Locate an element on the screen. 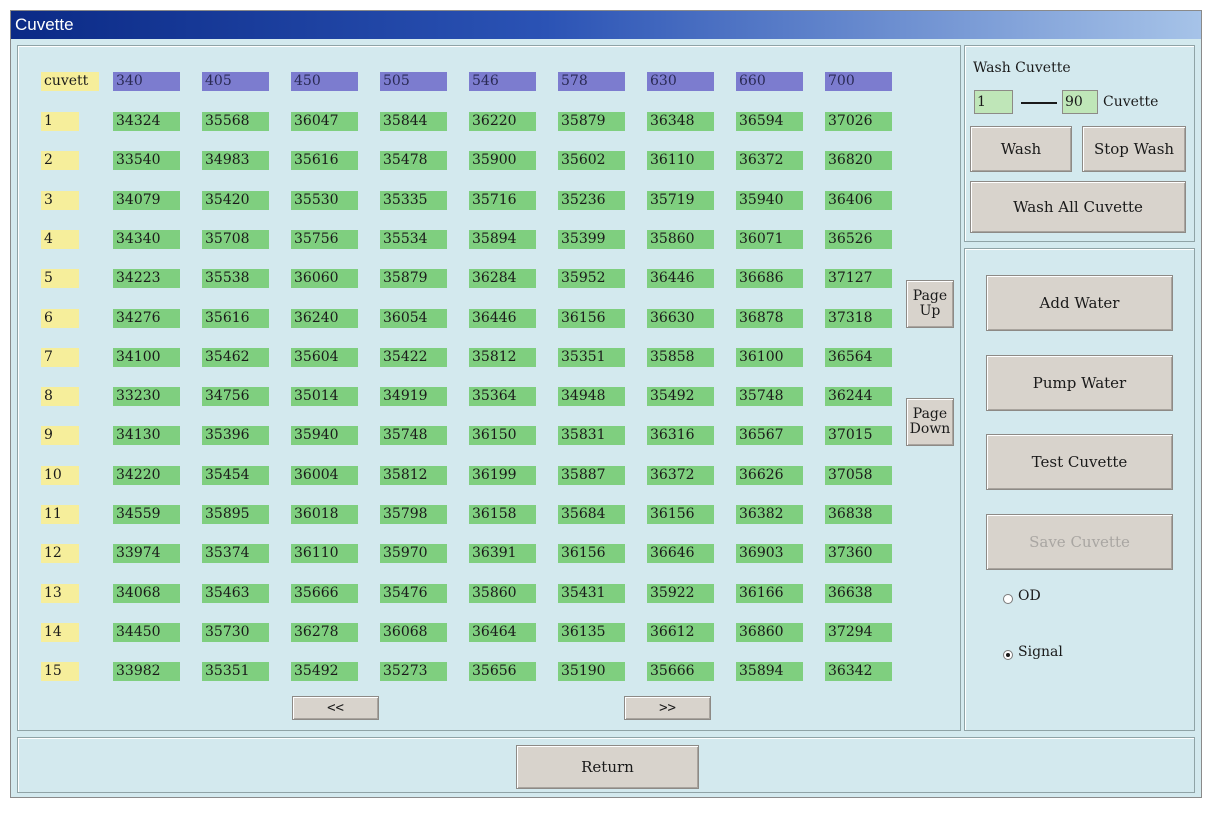 The image size is (1227, 822). signal-value-cell: 35422 is located at coordinates (413, 357).